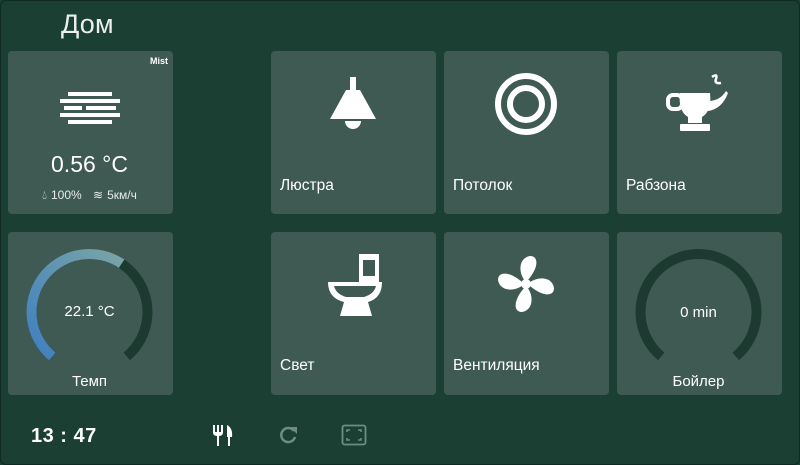 This screenshot has height=465, width=800. Describe the element at coordinates (89, 164) in the screenshot. I see `outdoor-temperature: 0.56 °C` at that location.